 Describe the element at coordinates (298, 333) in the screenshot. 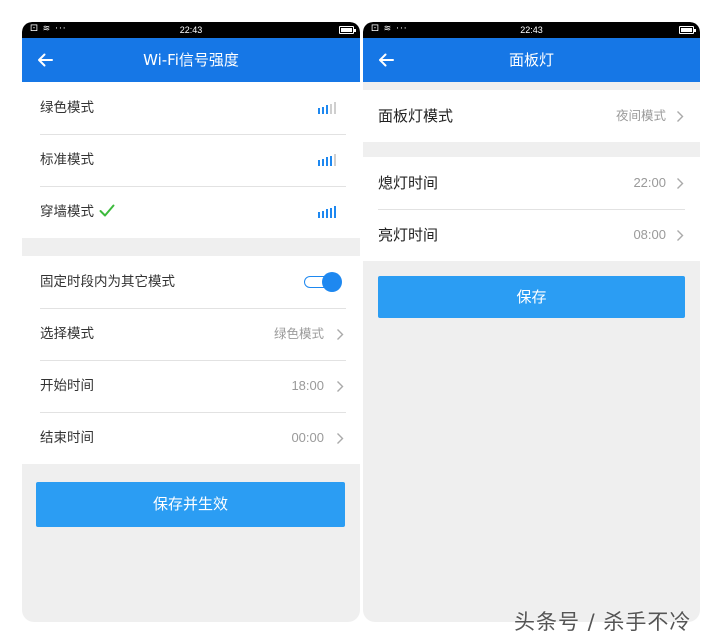

I see `select-mode-value: 绿色模式` at that location.